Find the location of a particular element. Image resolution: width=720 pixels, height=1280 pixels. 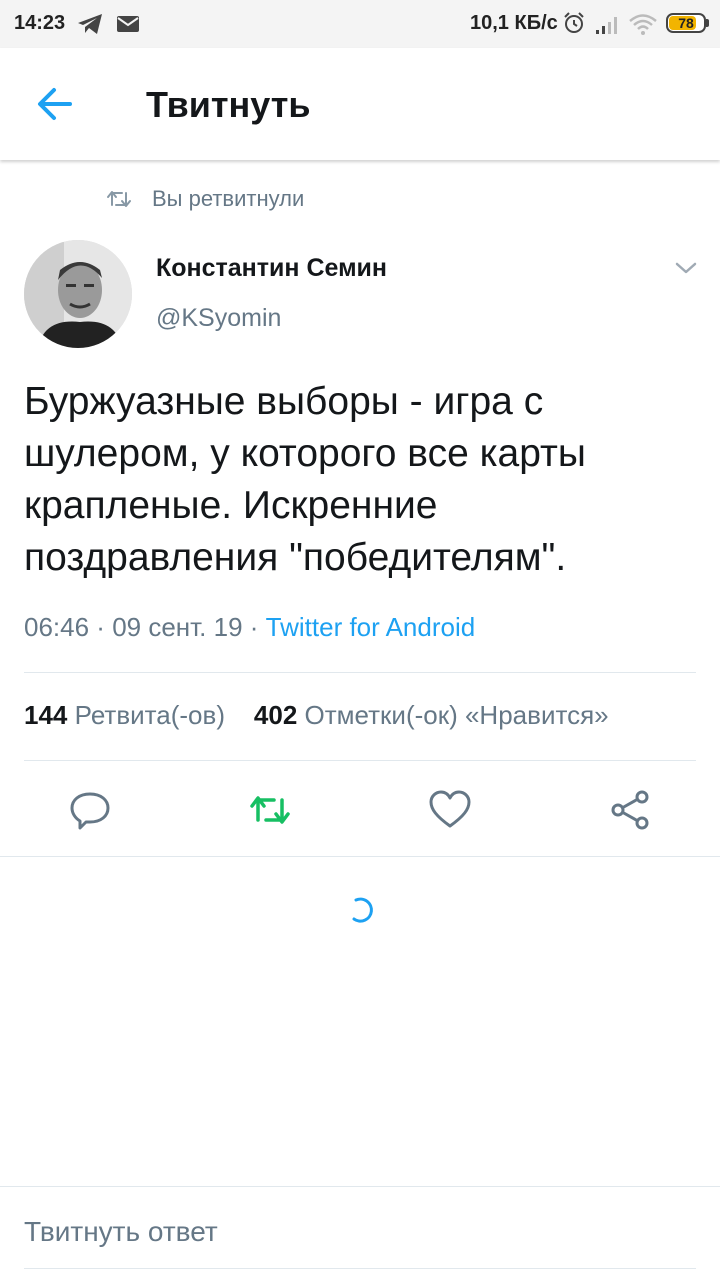

telegram-icon is located at coordinates (90, 24).